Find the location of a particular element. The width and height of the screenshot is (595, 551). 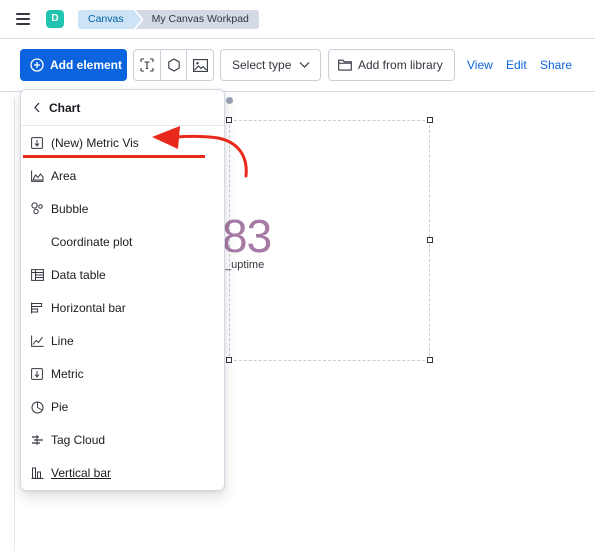

menu-item-label: Horizontal bar is located at coordinates (88, 308).